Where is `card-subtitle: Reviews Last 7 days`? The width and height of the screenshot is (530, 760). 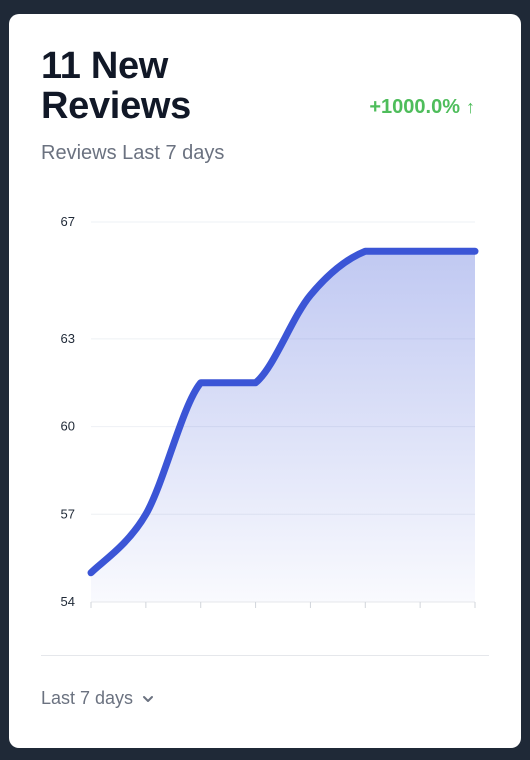 card-subtitle: Reviews Last 7 days is located at coordinates (133, 153).